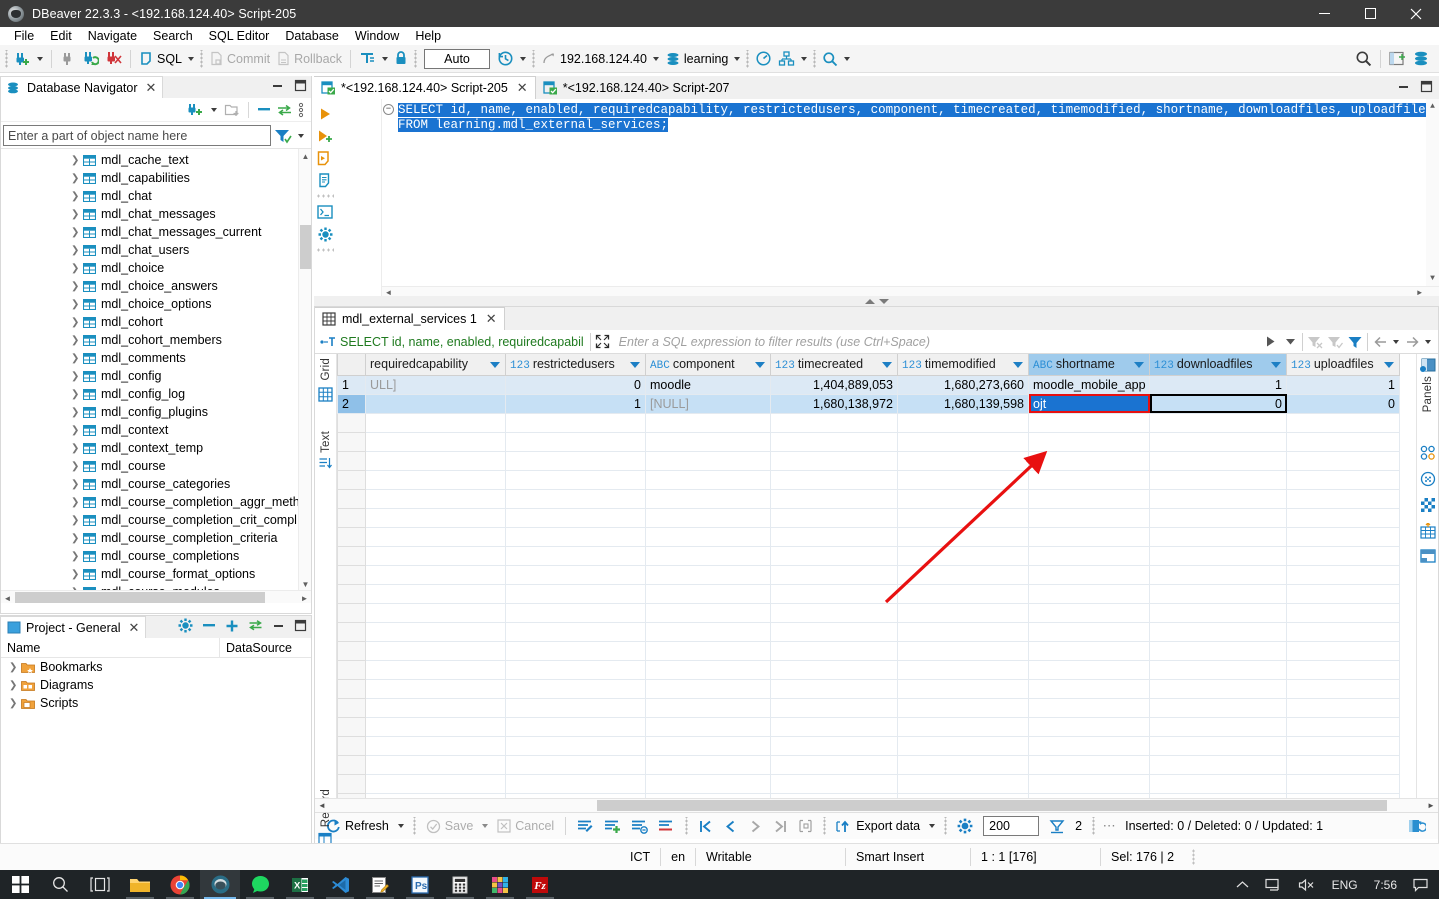 Image resolution: width=1439 pixels, height=899 pixels. Describe the element at coordinates (137, 135) in the screenshot. I see `navigator-search-input` at that location.